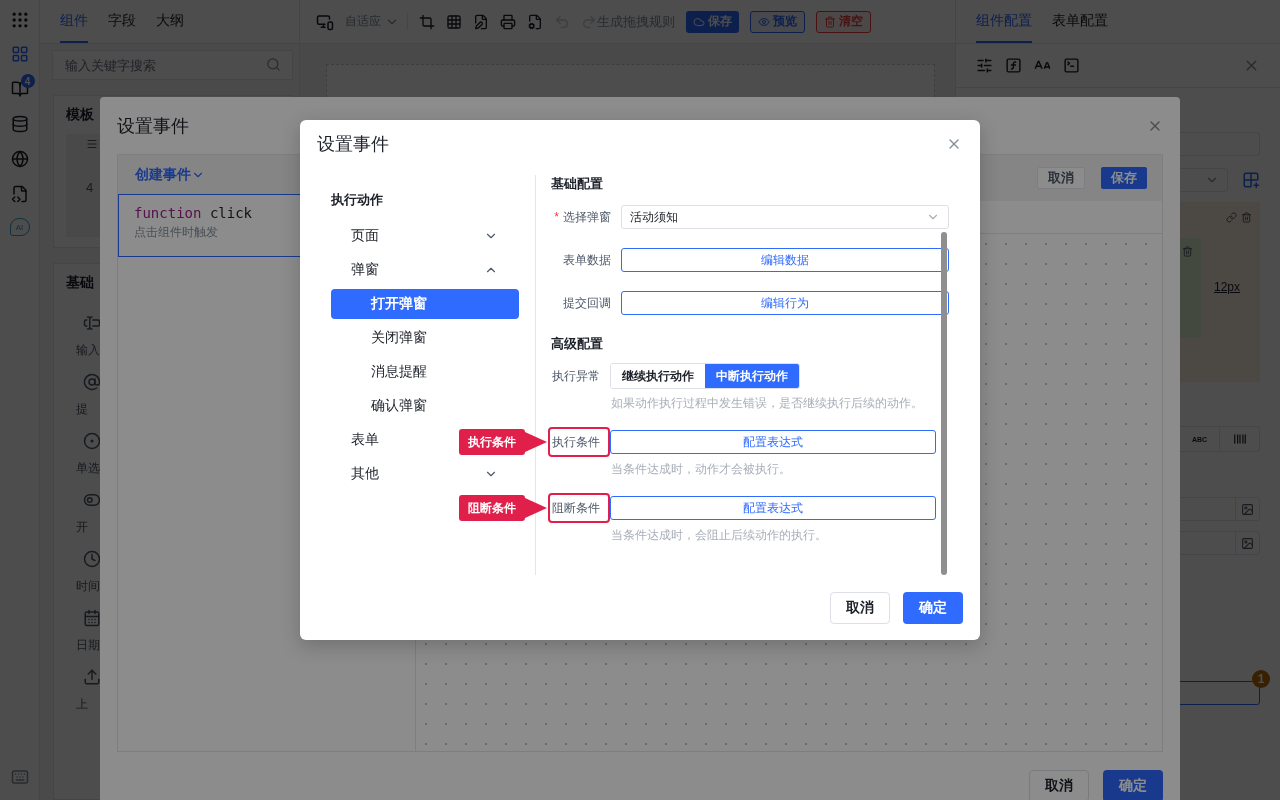  What do you see at coordinates (1071, 65) in the screenshot?
I see `terminal-icon` at bounding box center [1071, 65].